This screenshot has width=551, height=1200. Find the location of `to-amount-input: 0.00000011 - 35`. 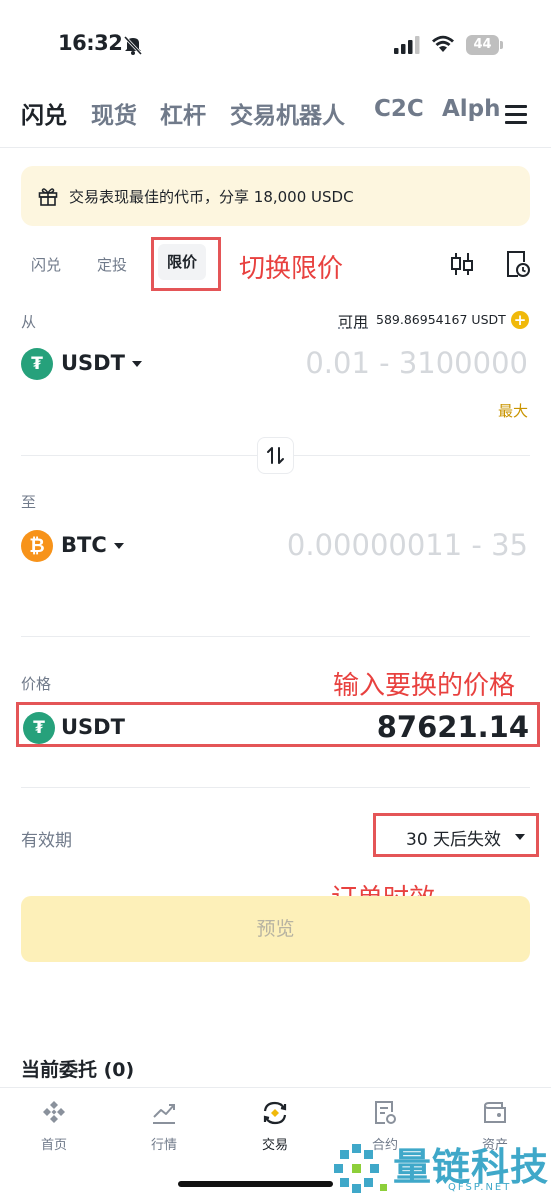

to-amount-input: 0.00000011 - 35 is located at coordinates (407, 545).